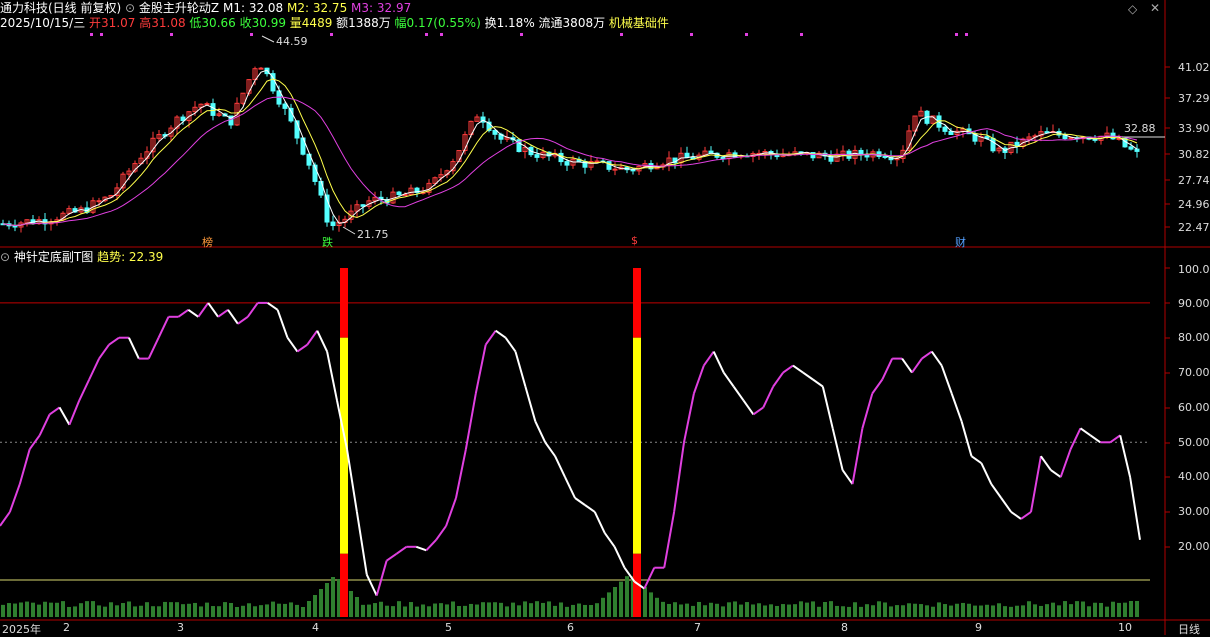 The width and height of the screenshot is (1210, 637). I want to click on marker-dollar: $, so click(634, 240).